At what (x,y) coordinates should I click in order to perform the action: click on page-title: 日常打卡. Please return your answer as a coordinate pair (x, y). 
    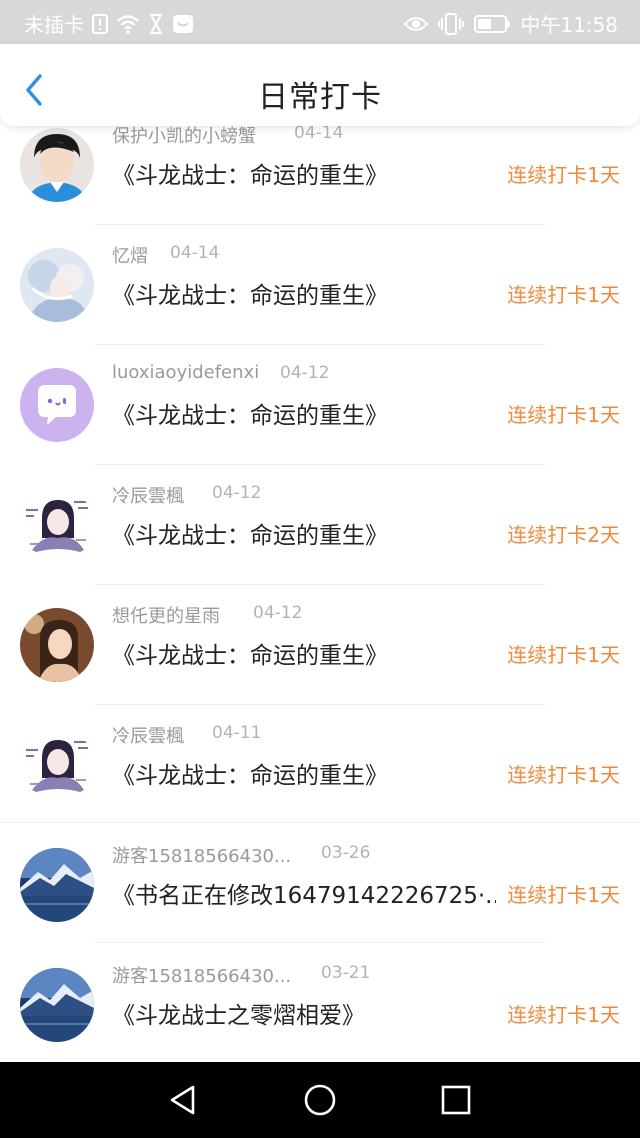
    Looking at the image, I should click on (320, 97).